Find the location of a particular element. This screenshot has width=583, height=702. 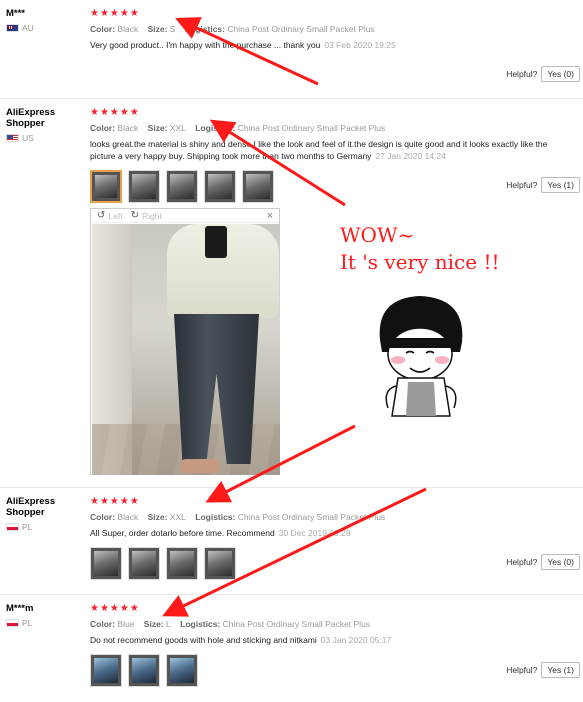

reviewer-name: M*** is located at coordinates (16, 13).